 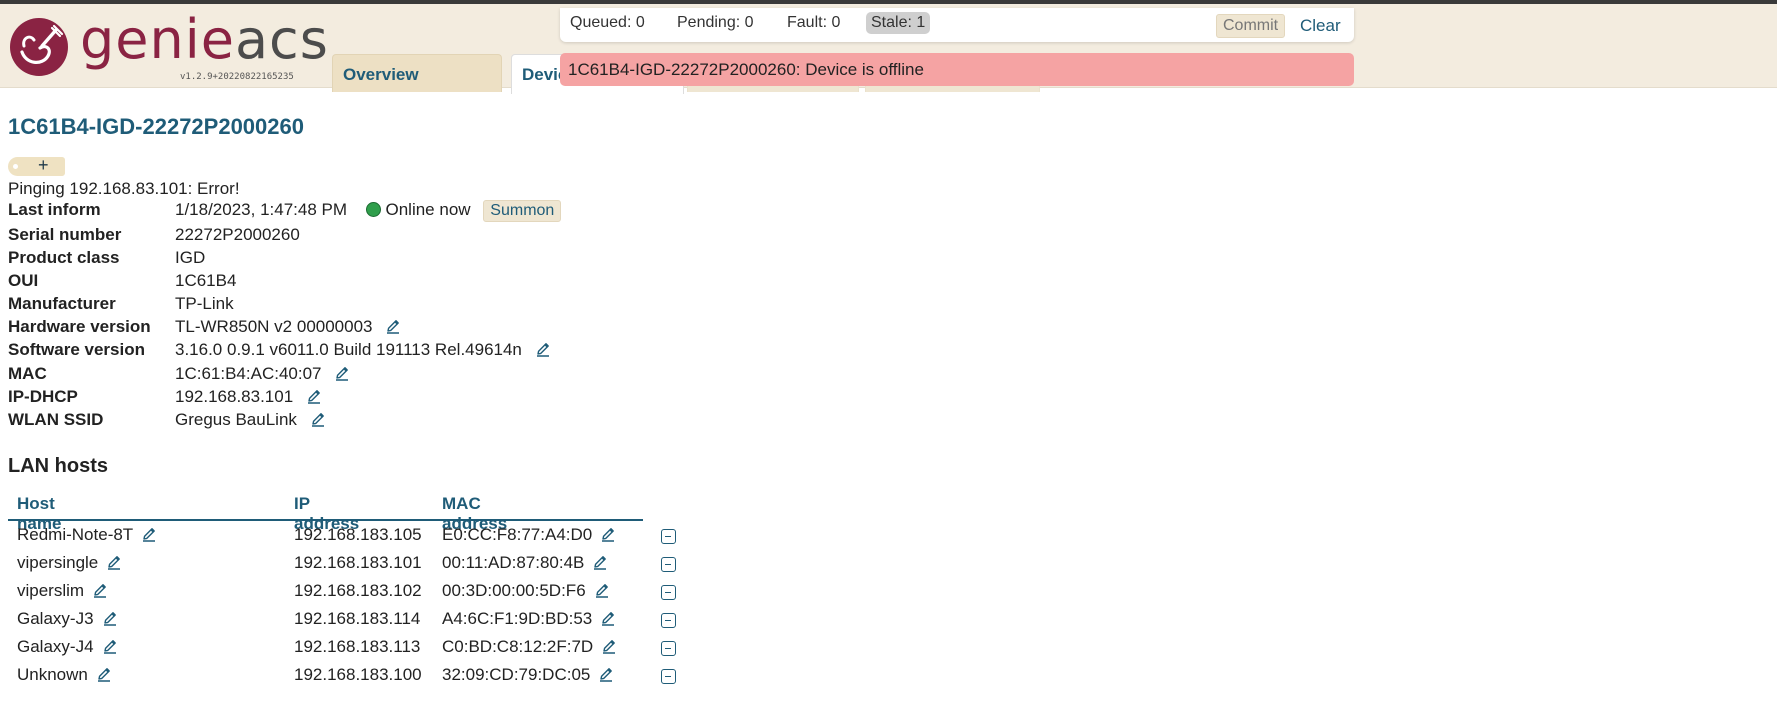 What do you see at coordinates (62, 591) in the screenshot?
I see `host-name-cell: viperslim` at bounding box center [62, 591].